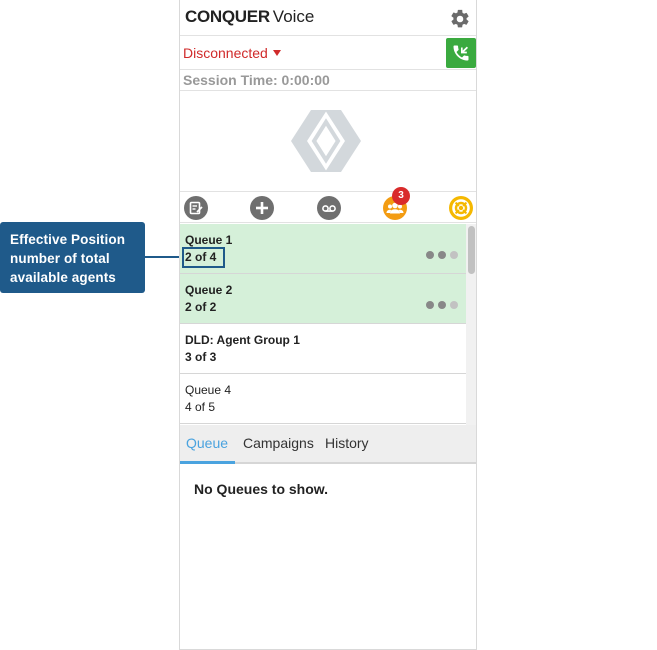 The image size is (657, 650). I want to click on brand-title: CONQUER Voice, so click(249, 17).